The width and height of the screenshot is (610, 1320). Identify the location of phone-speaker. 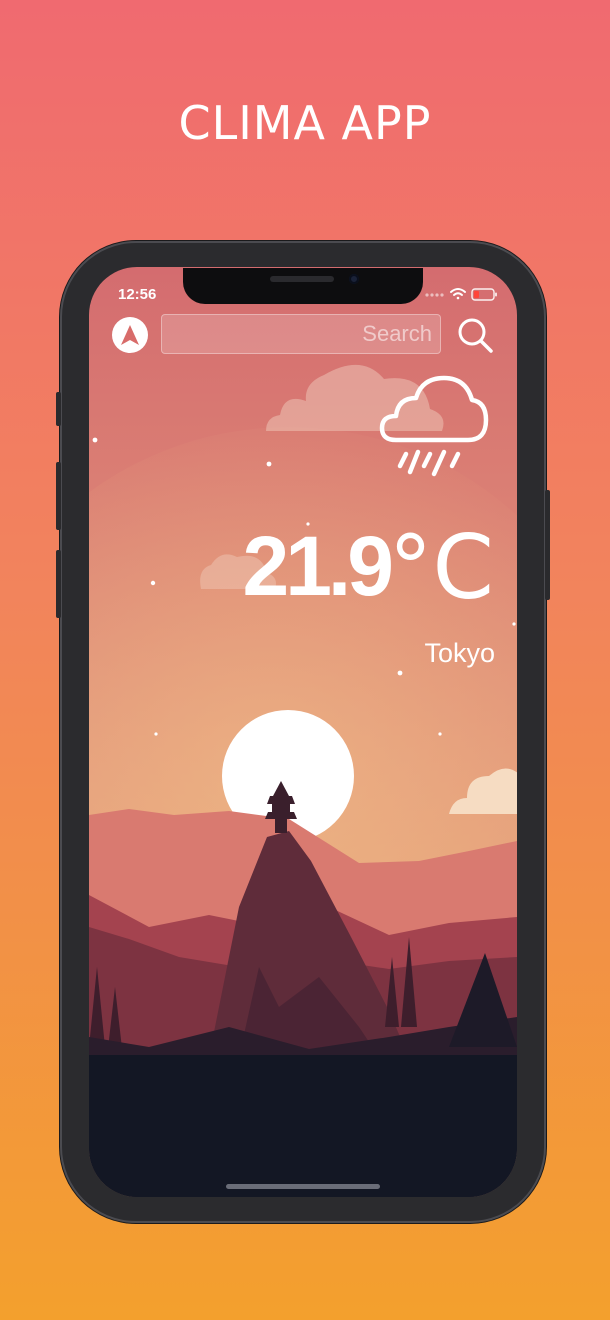
(302, 279).